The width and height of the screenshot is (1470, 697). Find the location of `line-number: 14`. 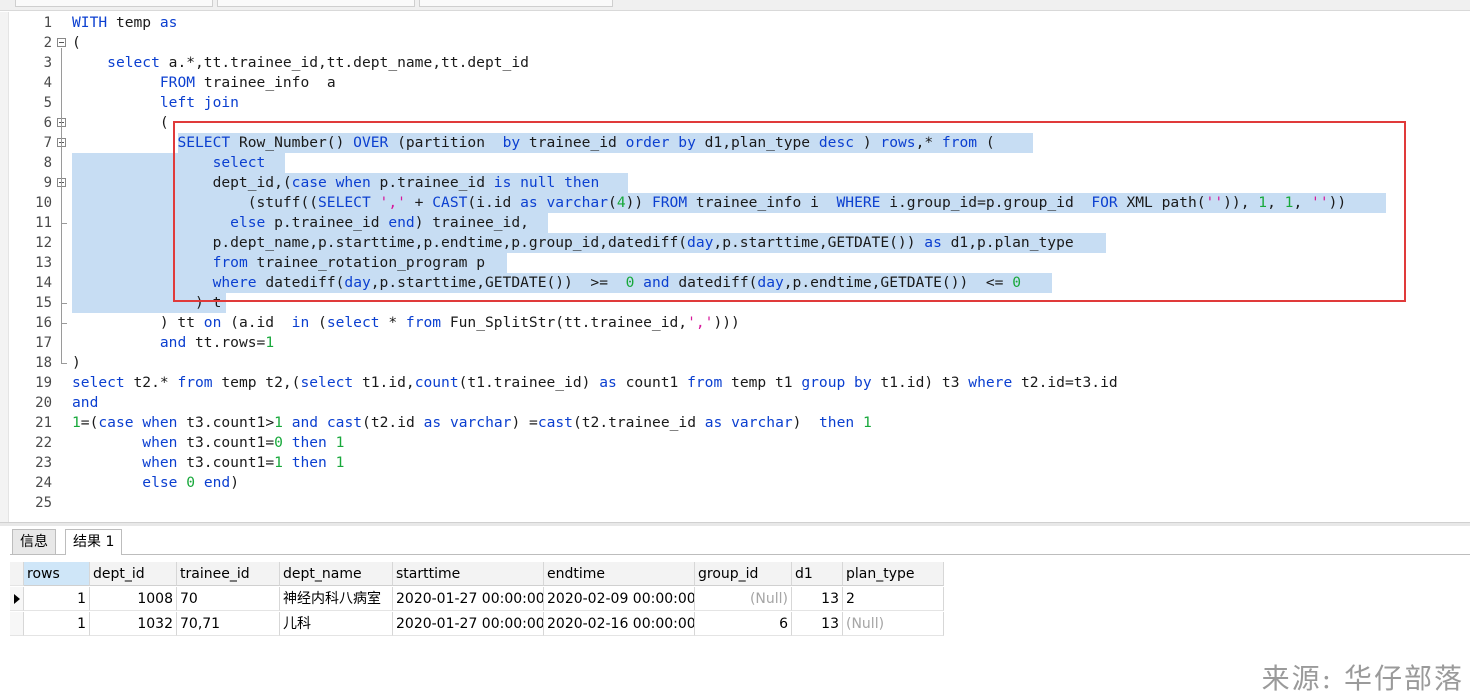

line-number: 14 is located at coordinates (43, 283).